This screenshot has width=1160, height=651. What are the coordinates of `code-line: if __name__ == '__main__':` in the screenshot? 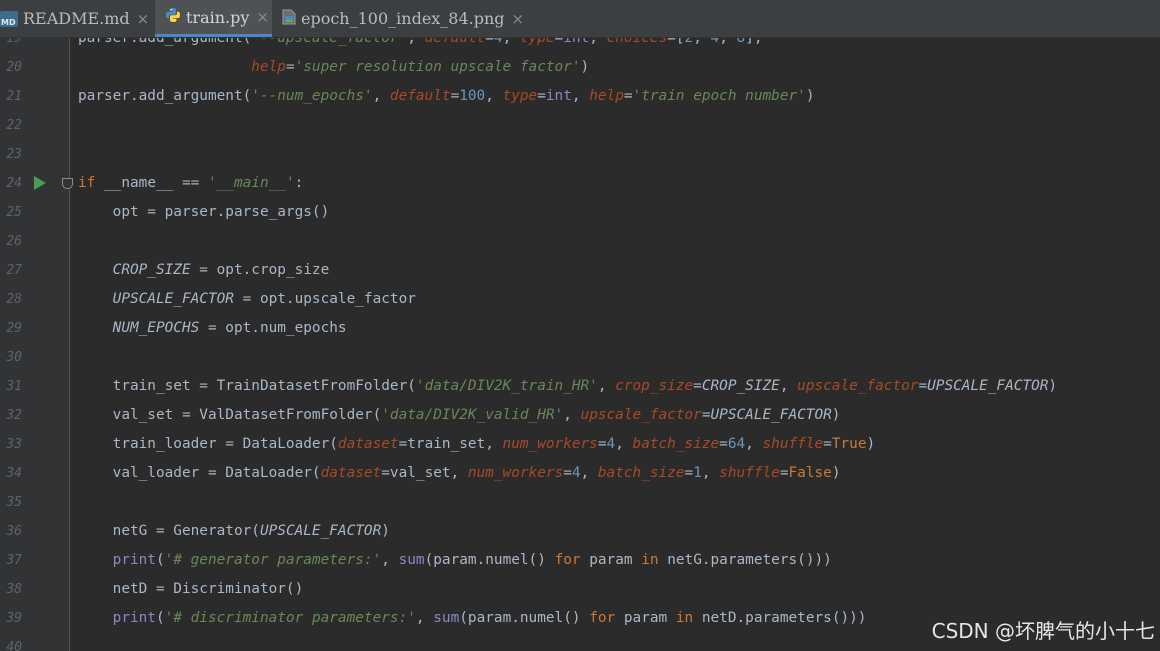 It's located at (190, 183).